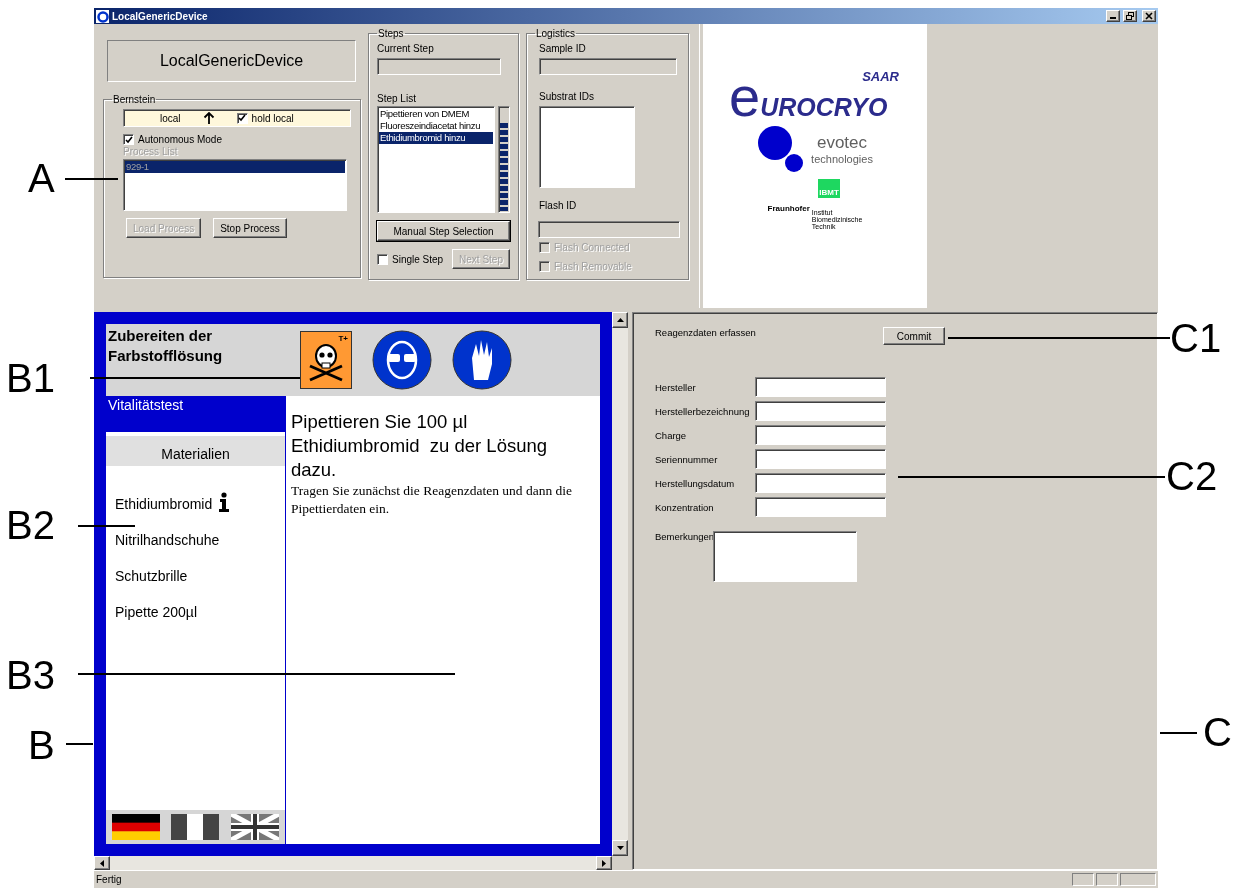  What do you see at coordinates (436, 159) in the screenshot?
I see `step-list: Pipettieren von DMEM Fluoreszeindiacetat hinzu Ethidiumbromid hinzu` at bounding box center [436, 159].